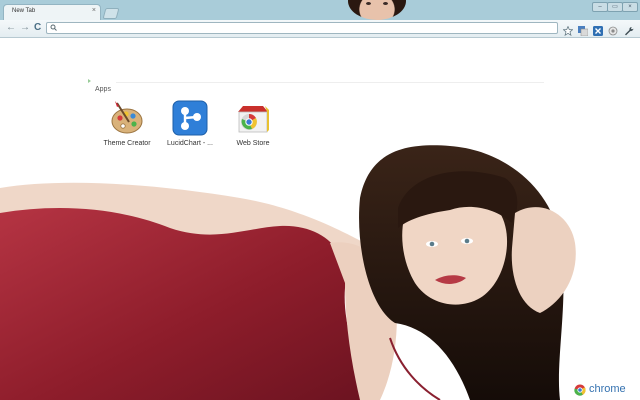  I want to click on omnibox, so click(302, 28).